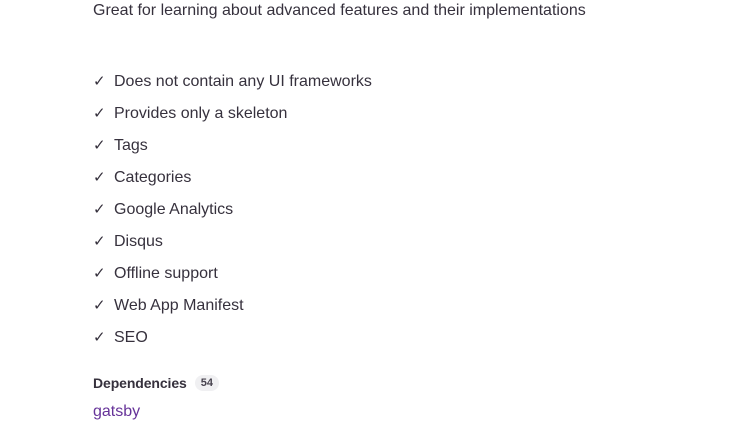 The image size is (745, 422). Describe the element at coordinates (166, 273) in the screenshot. I see `feature-label: Offline support` at that location.